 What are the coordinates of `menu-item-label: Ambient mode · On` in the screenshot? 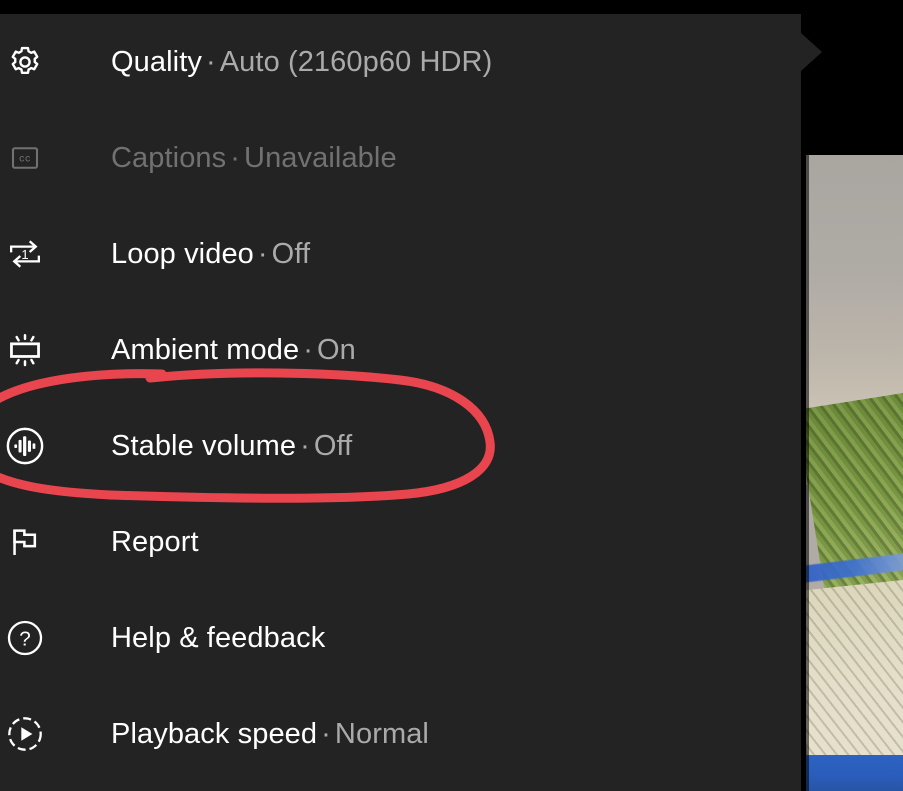 It's located at (233, 350).